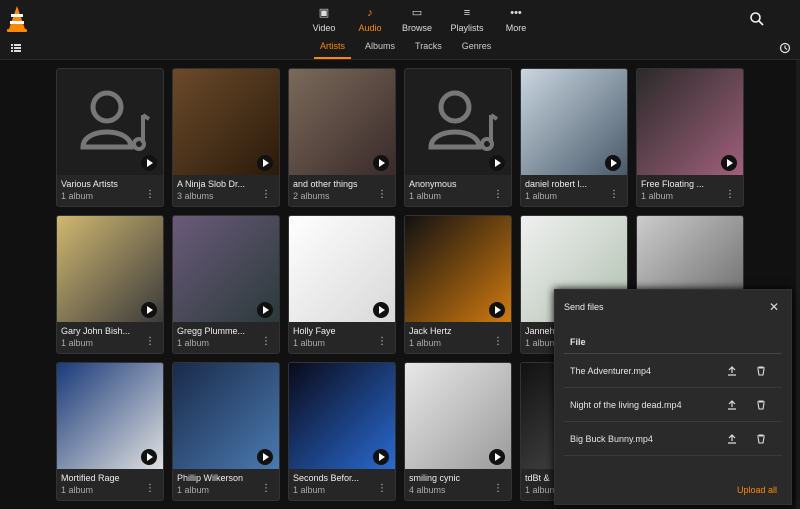  I want to click on nav-audio: ♪ Audio, so click(370, 19).